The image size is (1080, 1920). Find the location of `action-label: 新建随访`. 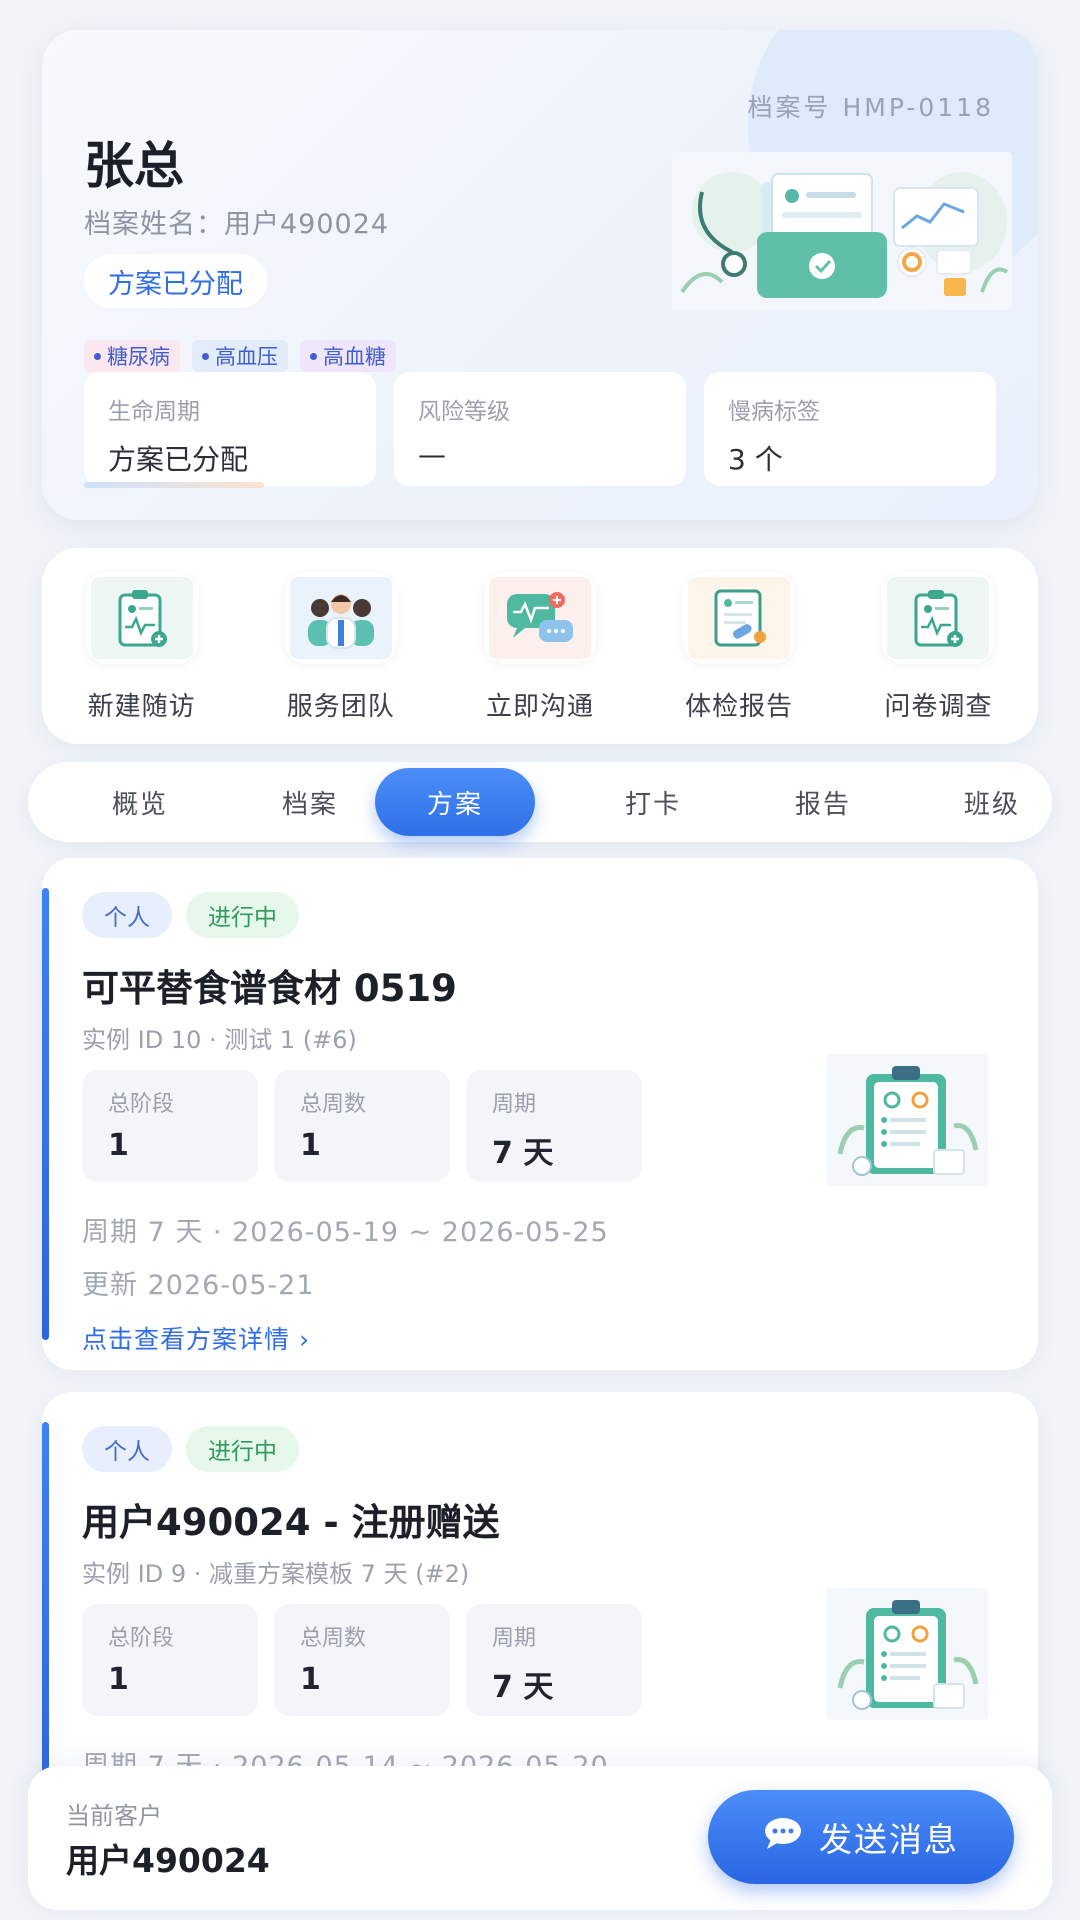

action-label: 新建随访 is located at coordinates (141, 707).